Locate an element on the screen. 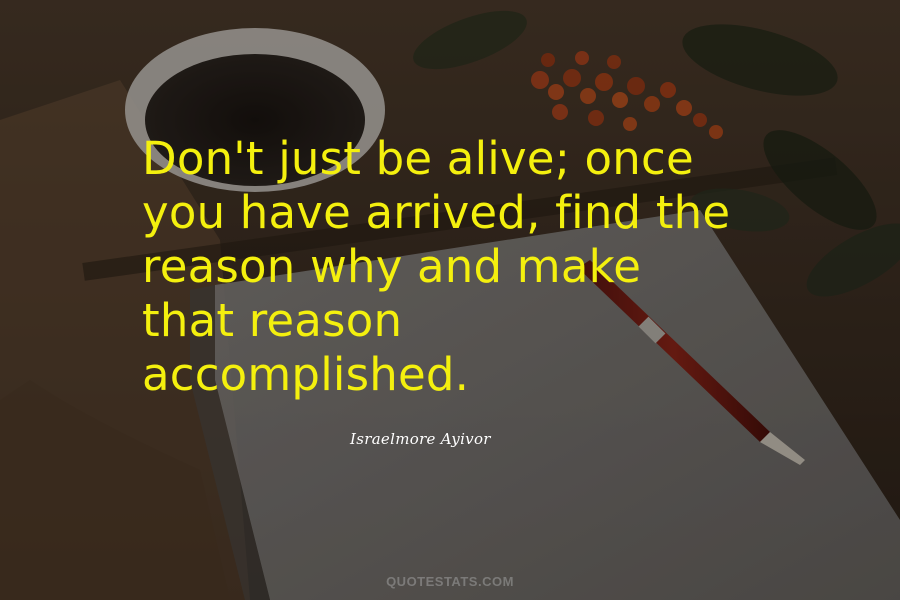  author-name: Israelmore Ayivor is located at coordinates (420, 439).